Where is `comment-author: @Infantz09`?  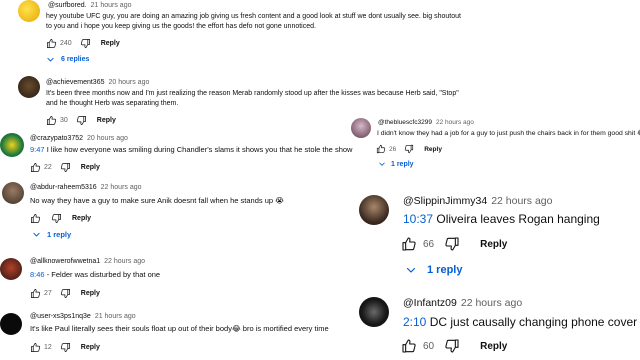
comment-author: @Infantz09 is located at coordinates (430, 303).